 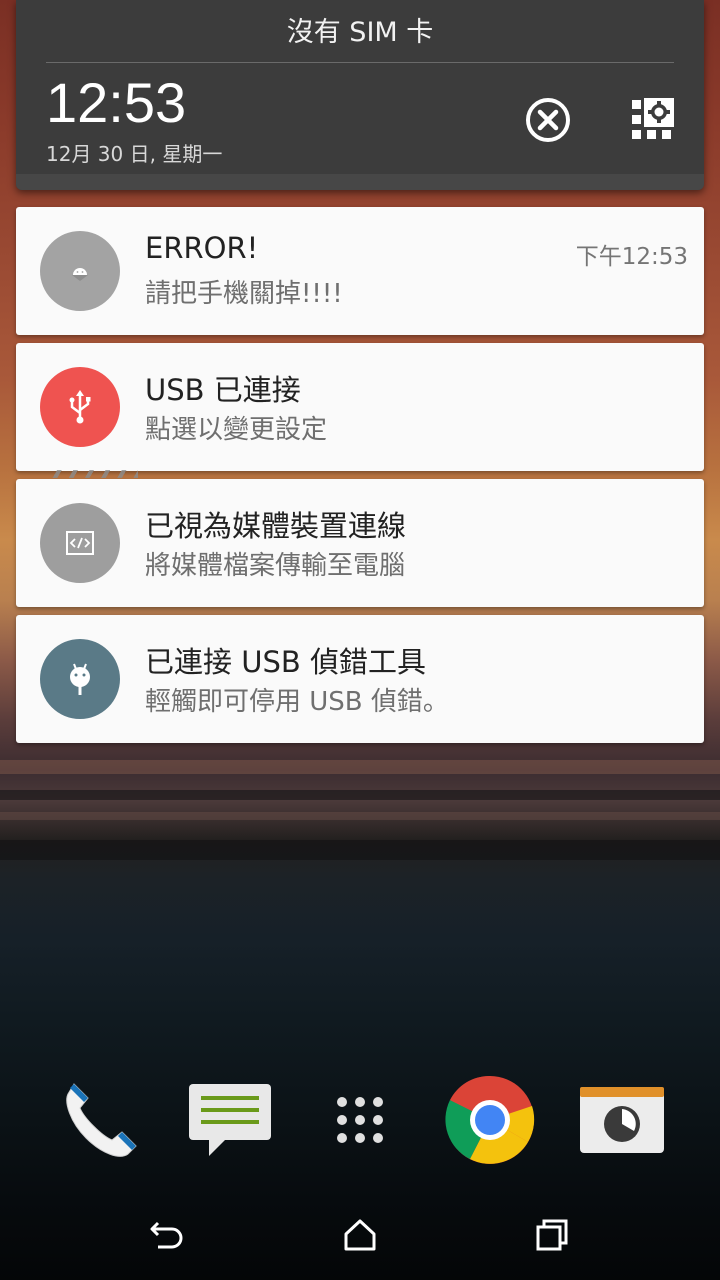 I want to click on close-circle-icon, so click(x=548, y=120).